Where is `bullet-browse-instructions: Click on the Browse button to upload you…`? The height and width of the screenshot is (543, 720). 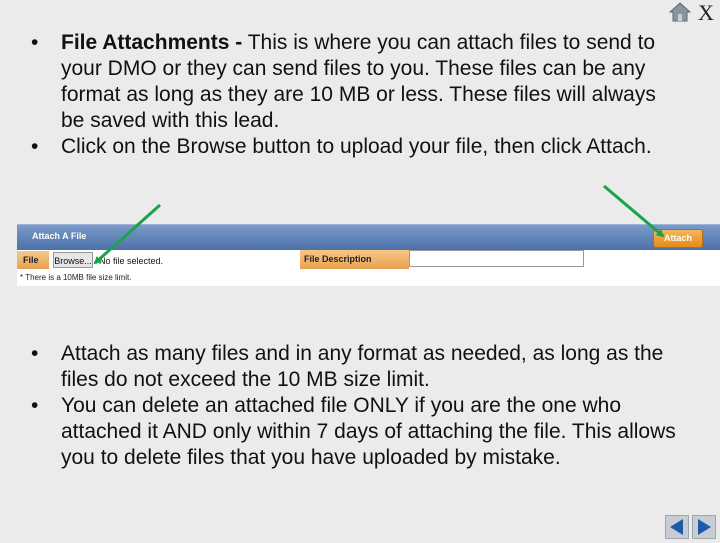 bullet-browse-instructions: Click on the Browse button to upload you… is located at coordinates (356, 147).